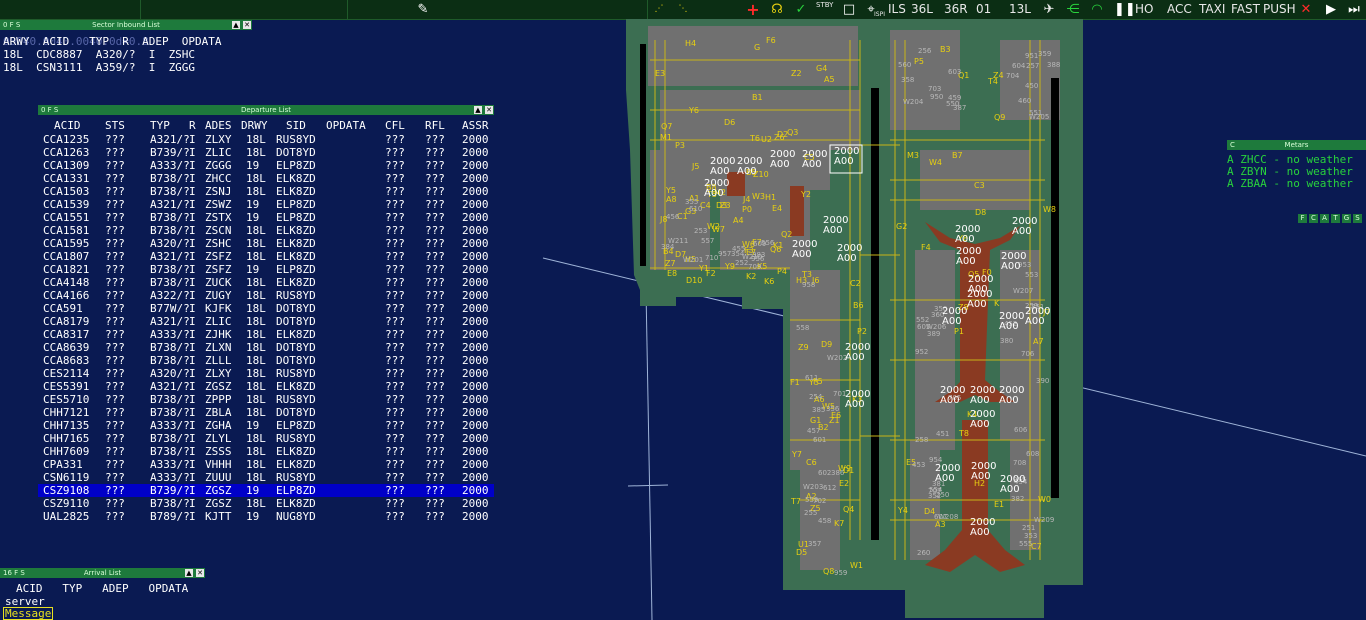 The height and width of the screenshot is (620, 1366). What do you see at coordinates (1028, 354) in the screenshot?
I see `stand-label: 706` at bounding box center [1028, 354].